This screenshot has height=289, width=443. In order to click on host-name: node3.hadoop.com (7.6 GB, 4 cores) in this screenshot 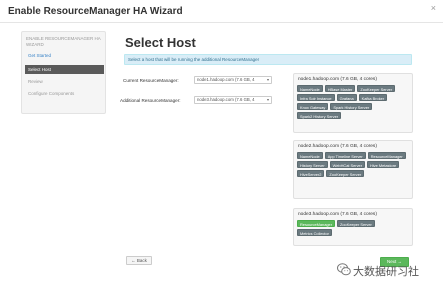, I will do `click(337, 214)`.